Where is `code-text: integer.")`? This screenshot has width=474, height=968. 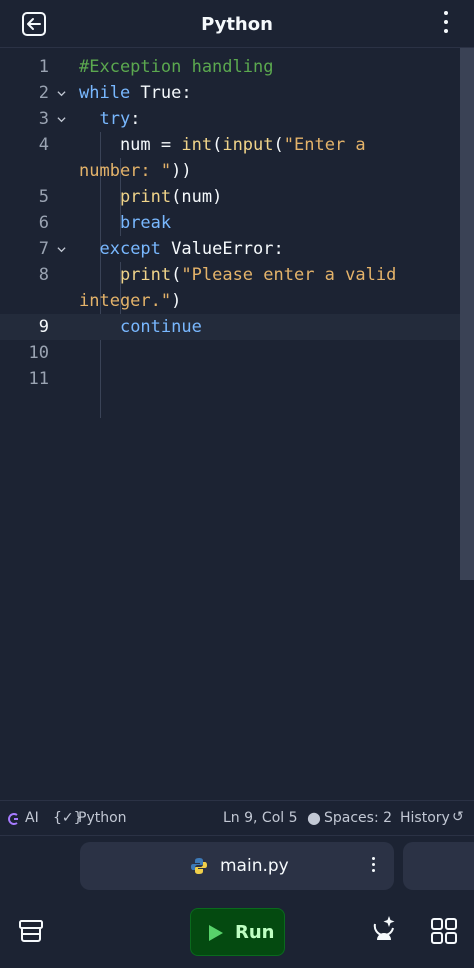
code-text: integer.") is located at coordinates (130, 301).